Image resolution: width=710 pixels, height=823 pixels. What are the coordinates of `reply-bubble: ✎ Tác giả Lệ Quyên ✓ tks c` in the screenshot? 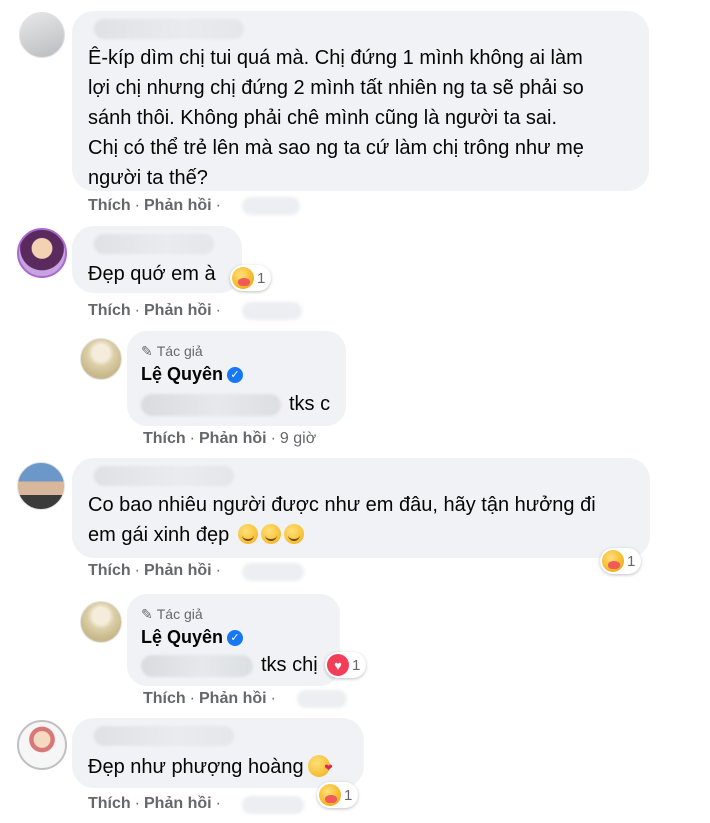 It's located at (236, 378).